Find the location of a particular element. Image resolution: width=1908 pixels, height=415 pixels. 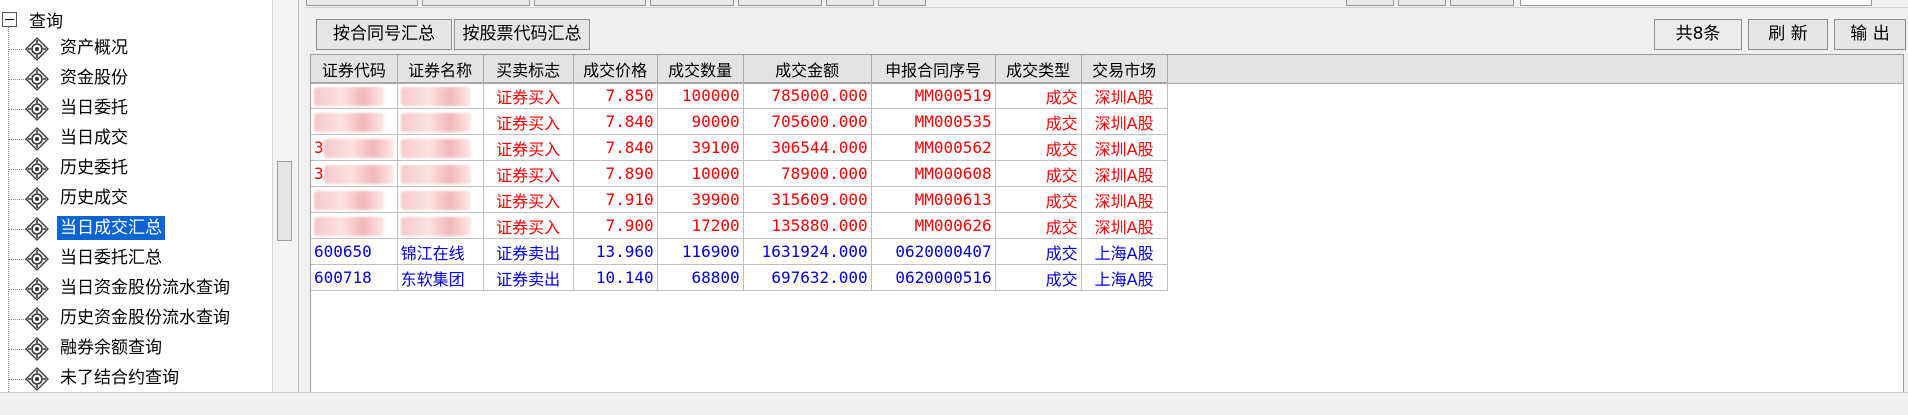

tree-root-query: 查询 is located at coordinates (31, 19).